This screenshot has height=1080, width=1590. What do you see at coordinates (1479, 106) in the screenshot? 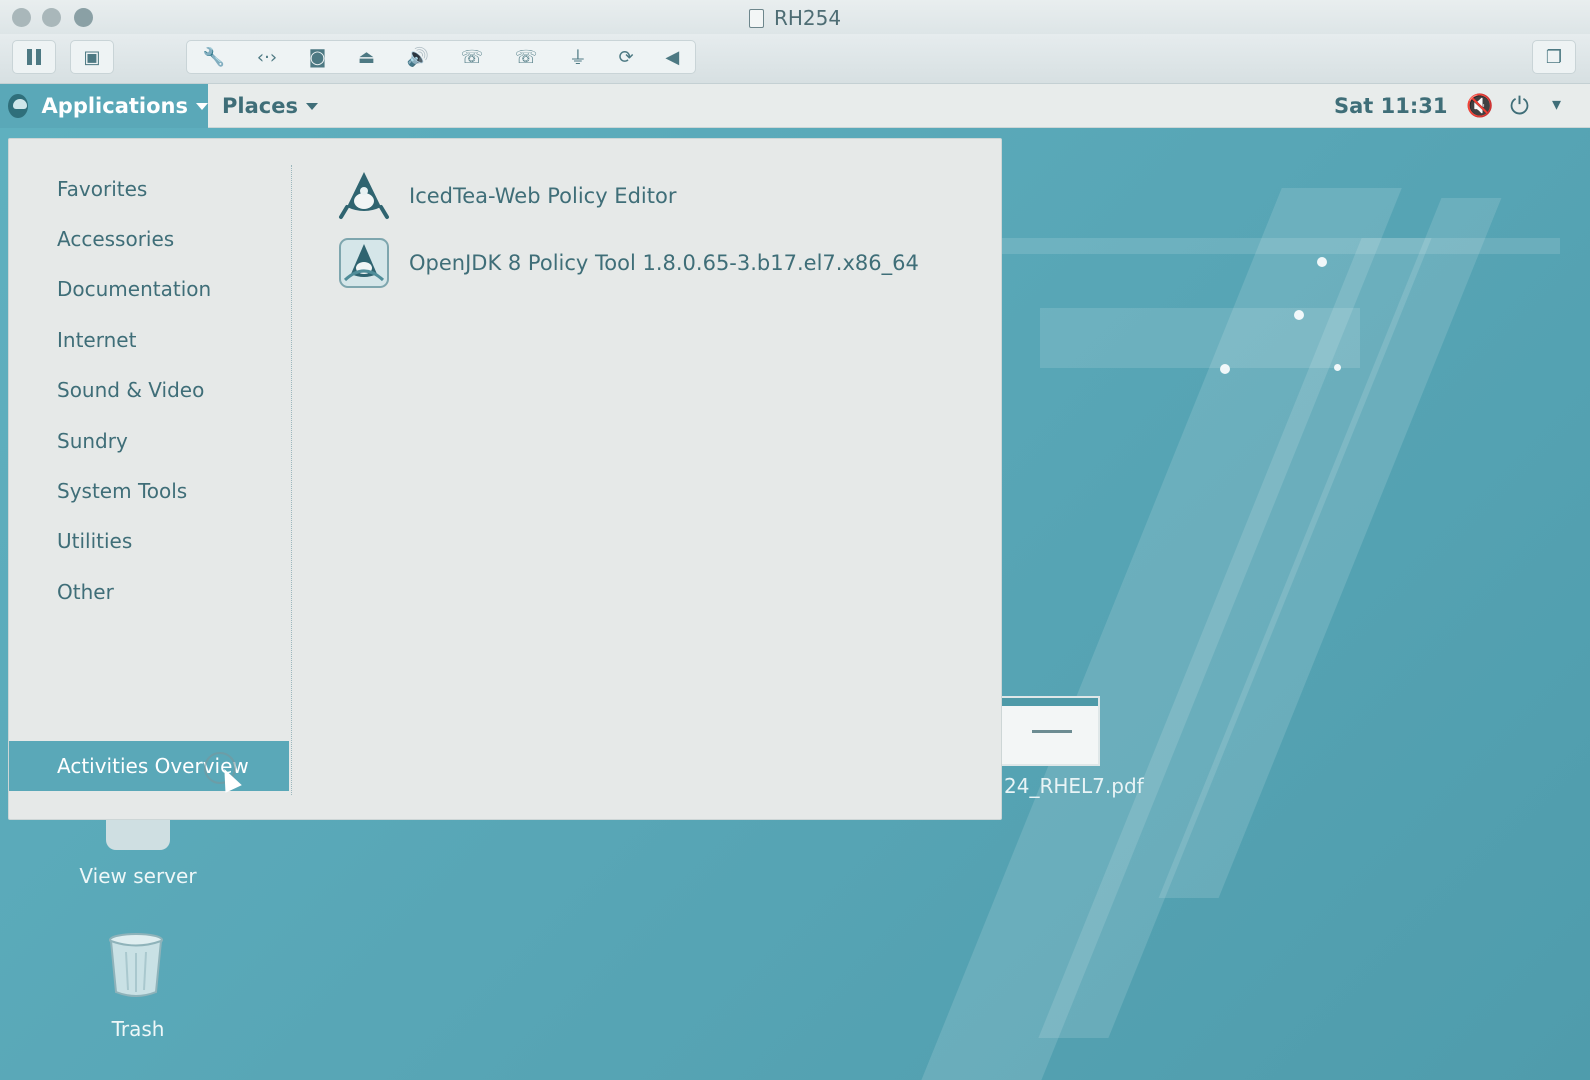
I see `volume-muted-icon: 🔇` at bounding box center [1479, 106].